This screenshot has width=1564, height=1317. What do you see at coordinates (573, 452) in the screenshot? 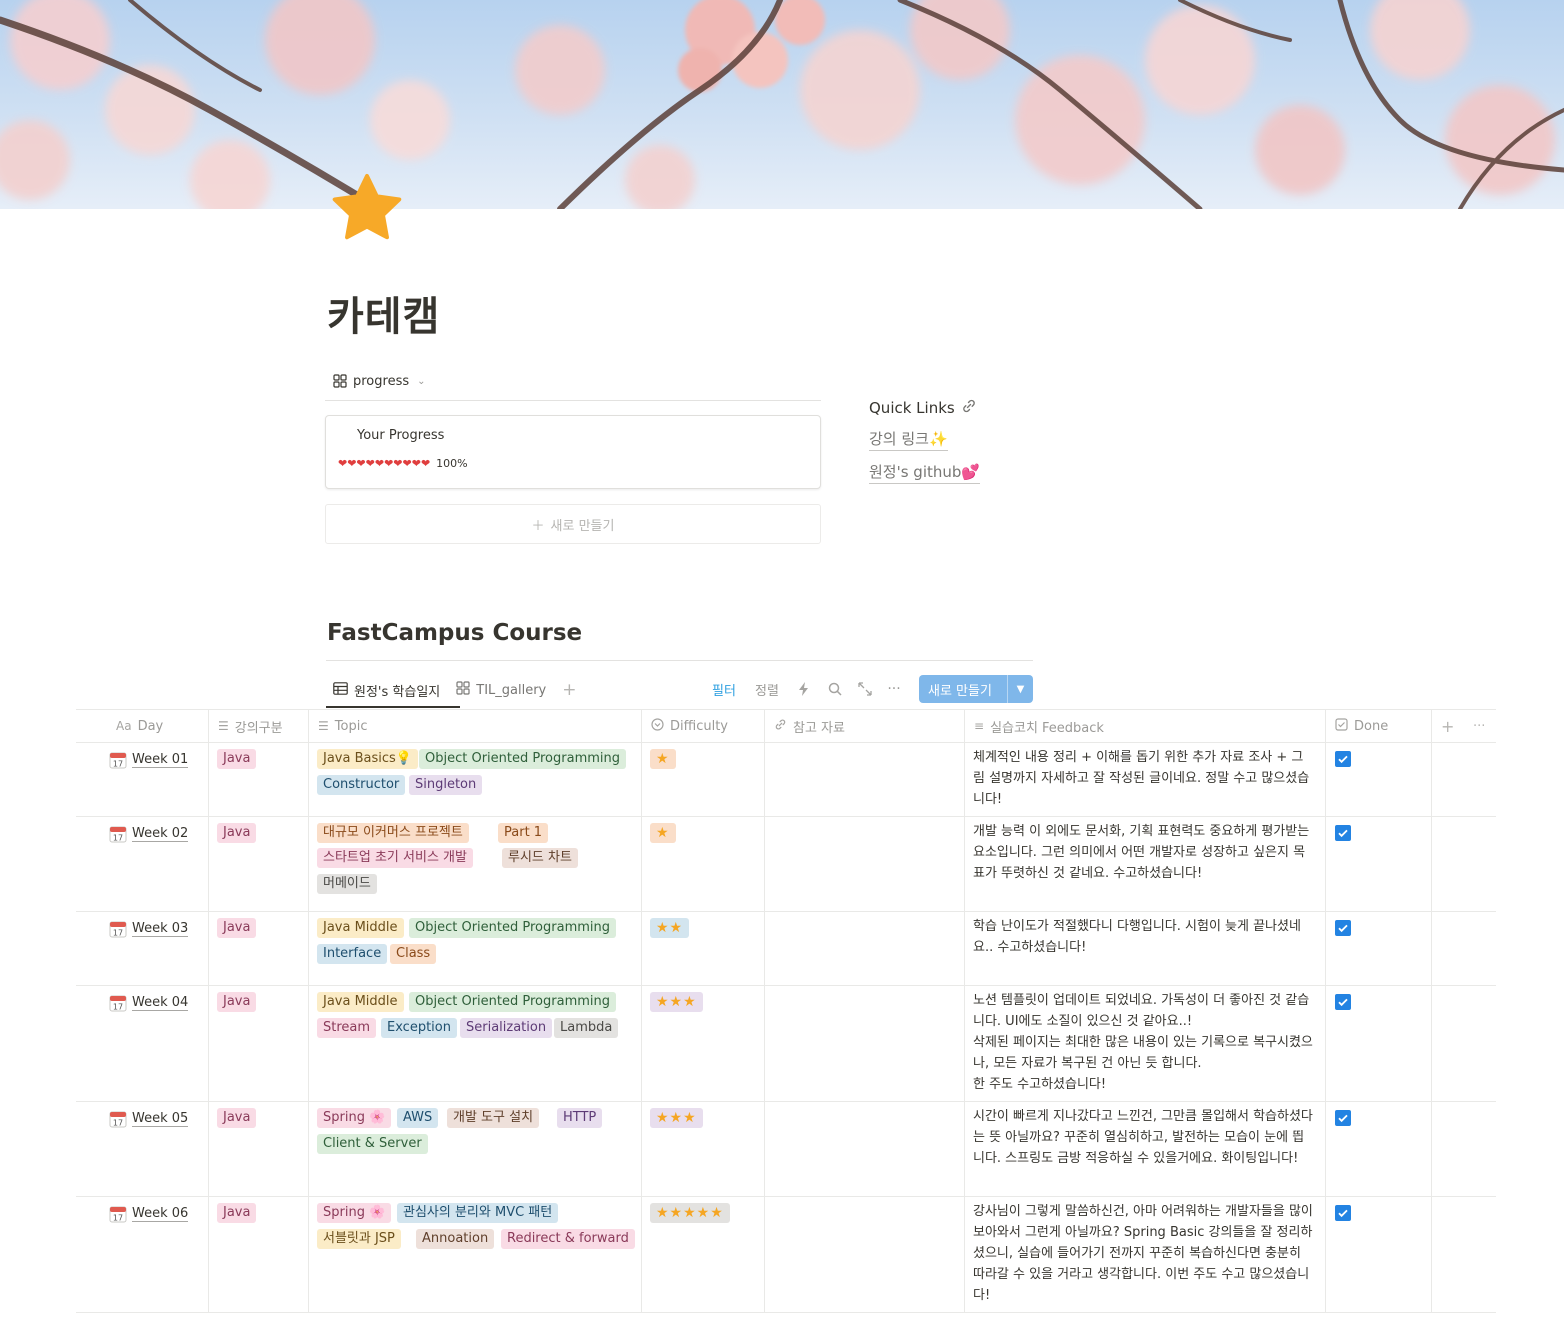
I see `progress-card: Your Progress ❤❤❤❤❤❤❤❤❤❤ 100%` at bounding box center [573, 452].